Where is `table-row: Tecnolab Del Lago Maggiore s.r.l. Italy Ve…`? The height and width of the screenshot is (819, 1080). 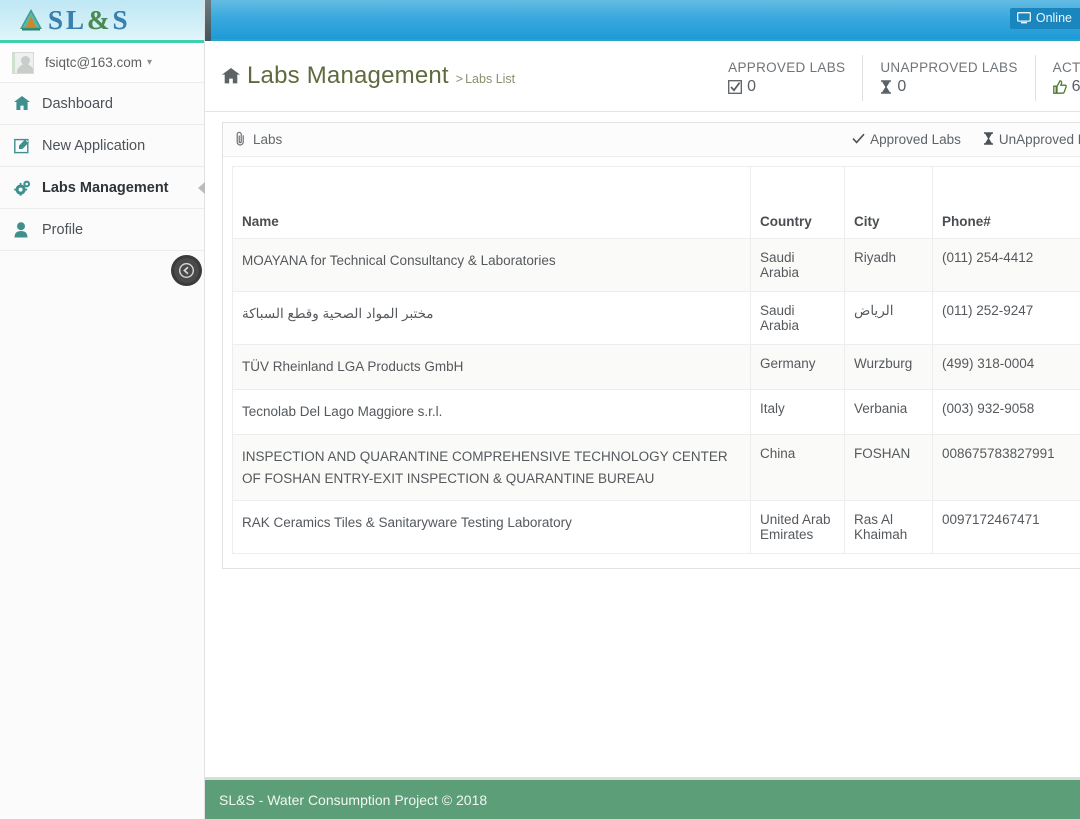 table-row: Tecnolab Del Lago Maggiore s.r.l. Italy Ve… is located at coordinates (656, 411).